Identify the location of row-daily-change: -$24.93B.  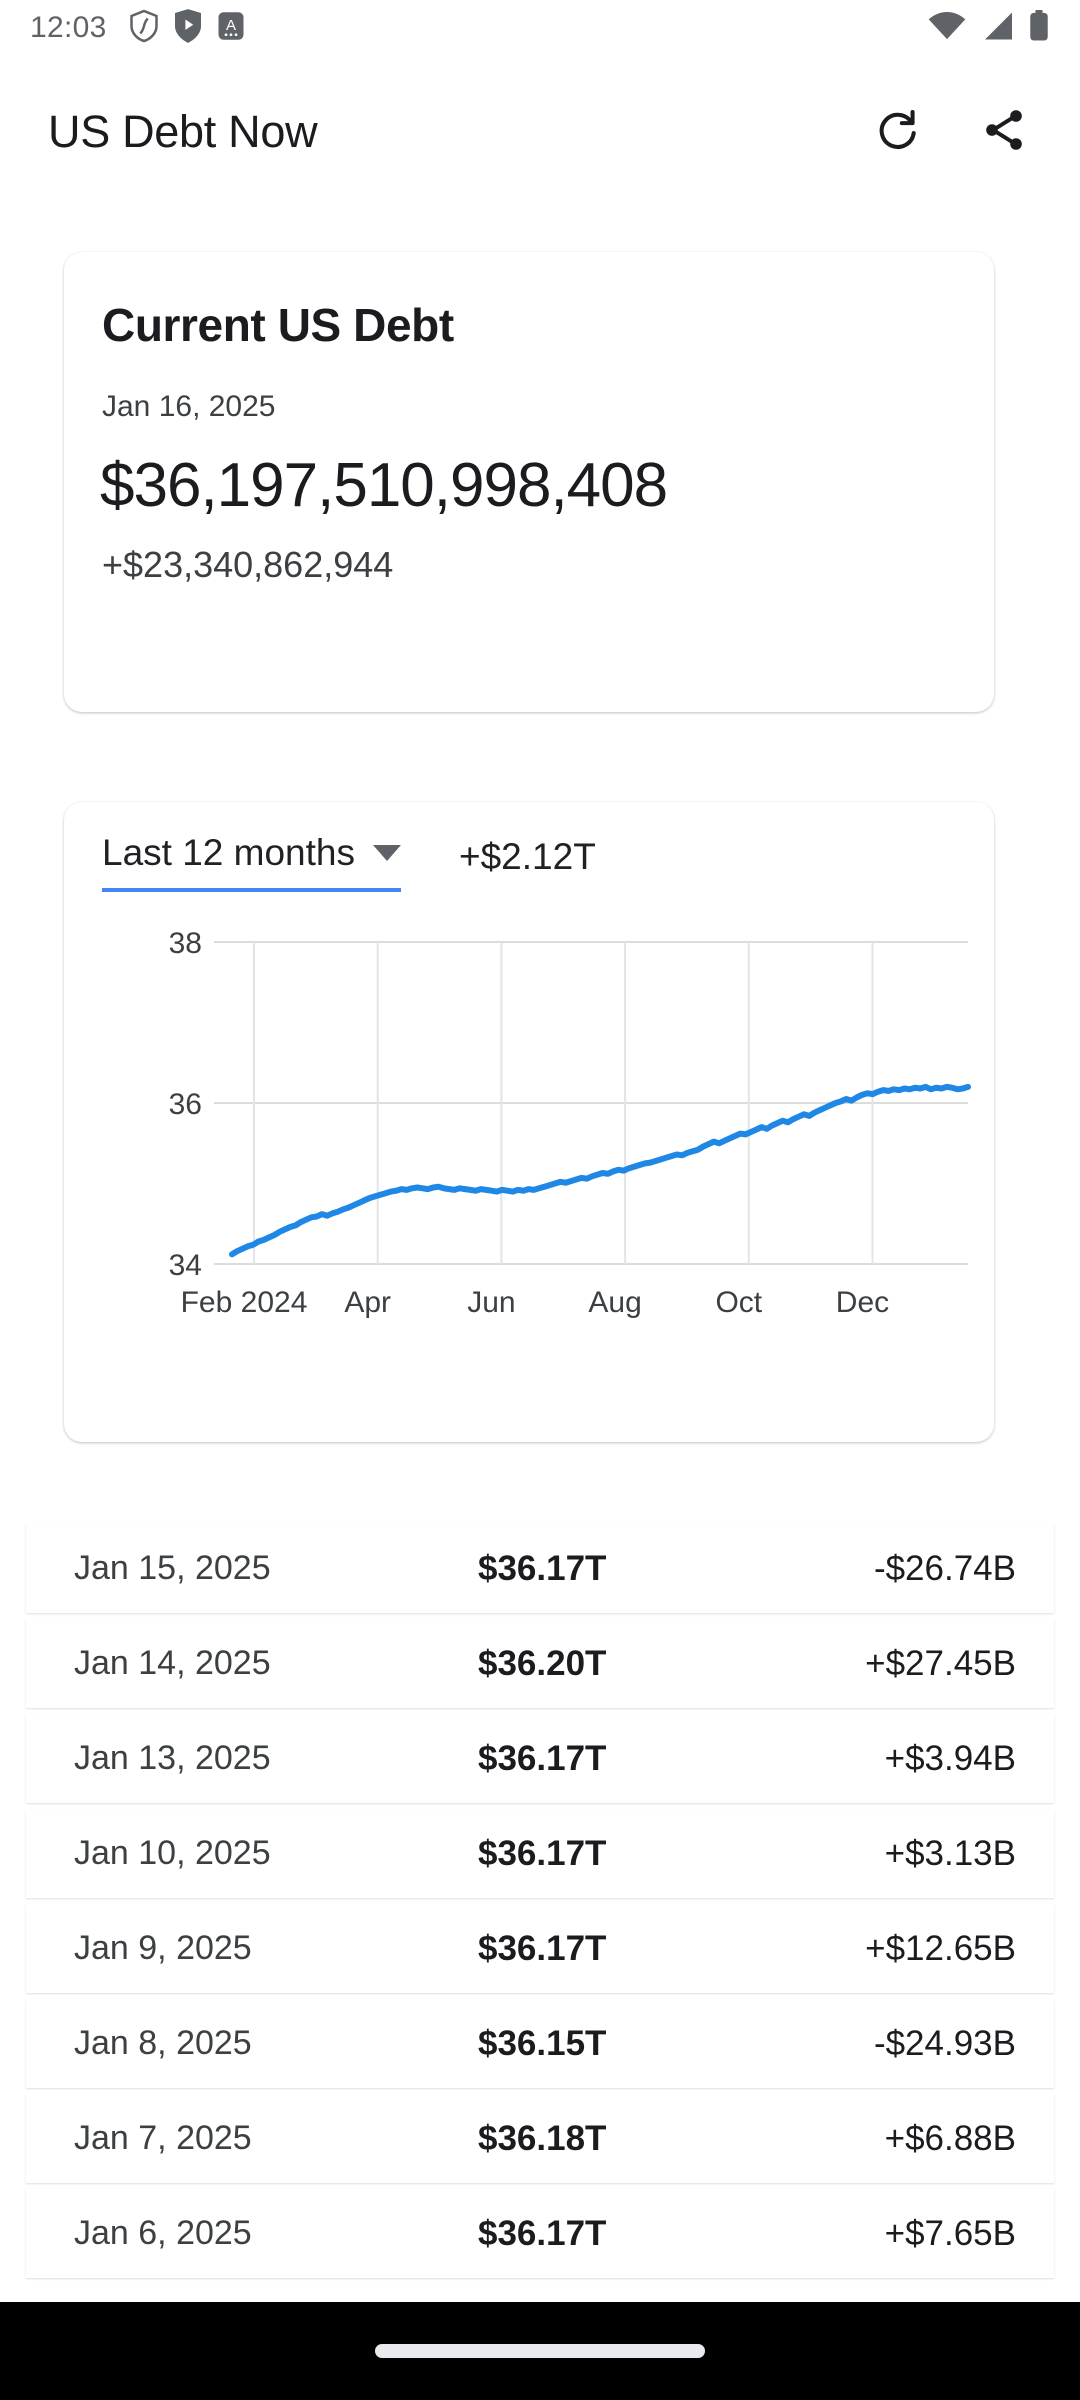
(944, 2043).